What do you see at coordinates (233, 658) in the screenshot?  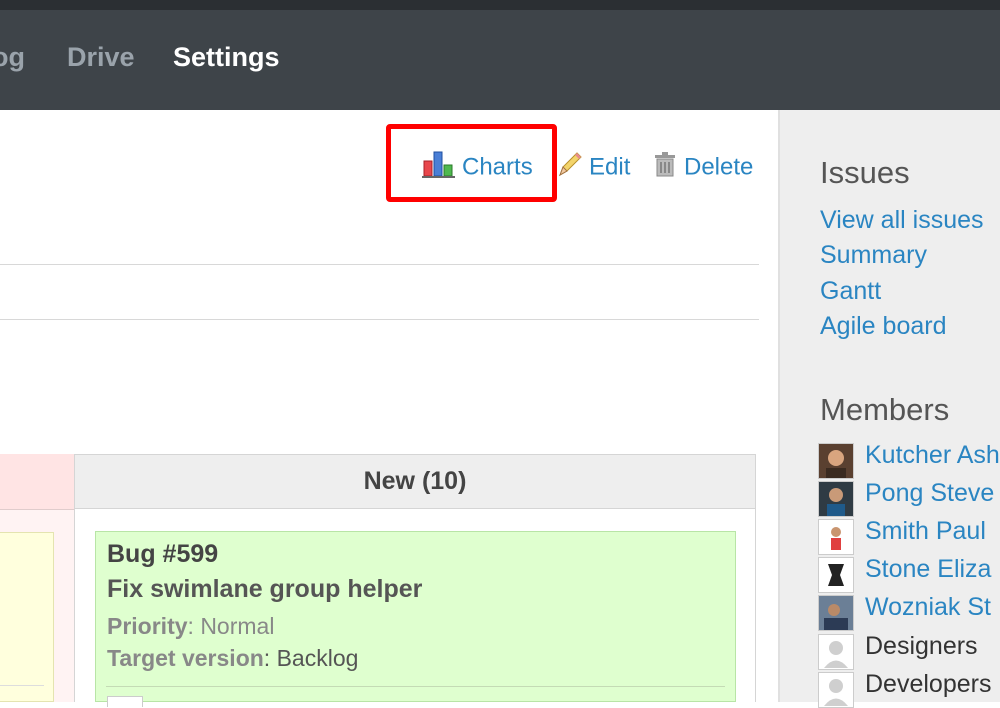 I see `issue-field-target-version: Target version: Backlog` at bounding box center [233, 658].